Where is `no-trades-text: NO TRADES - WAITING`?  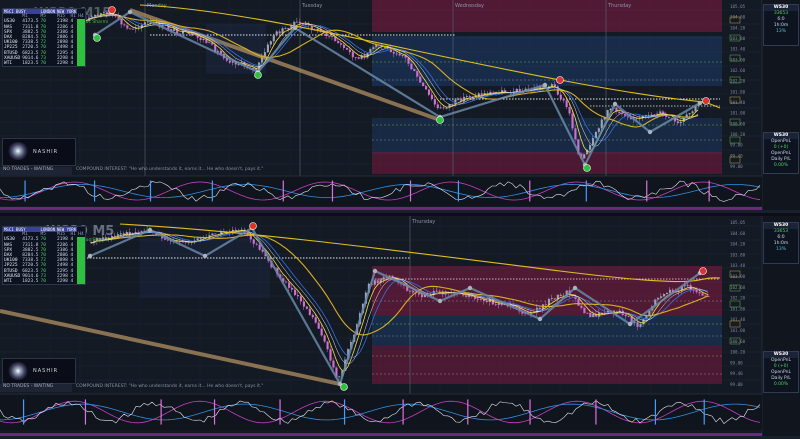 no-trades-text: NO TRADES - WAITING is located at coordinates (28, 169).